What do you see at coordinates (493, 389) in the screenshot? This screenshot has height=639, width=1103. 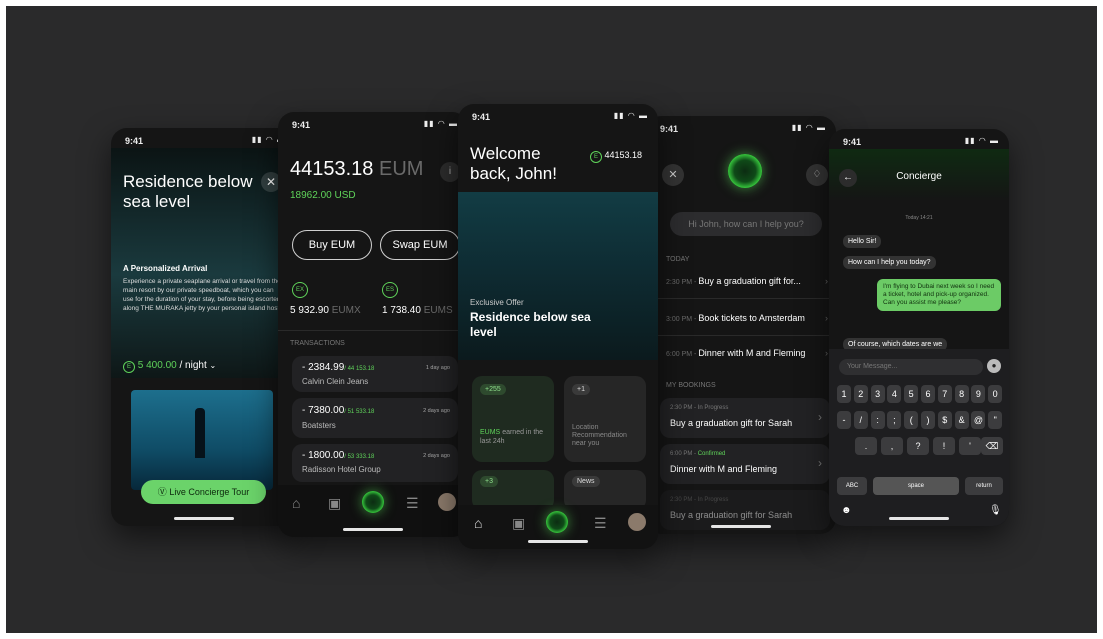 I see `tile-badge: +255` at bounding box center [493, 389].